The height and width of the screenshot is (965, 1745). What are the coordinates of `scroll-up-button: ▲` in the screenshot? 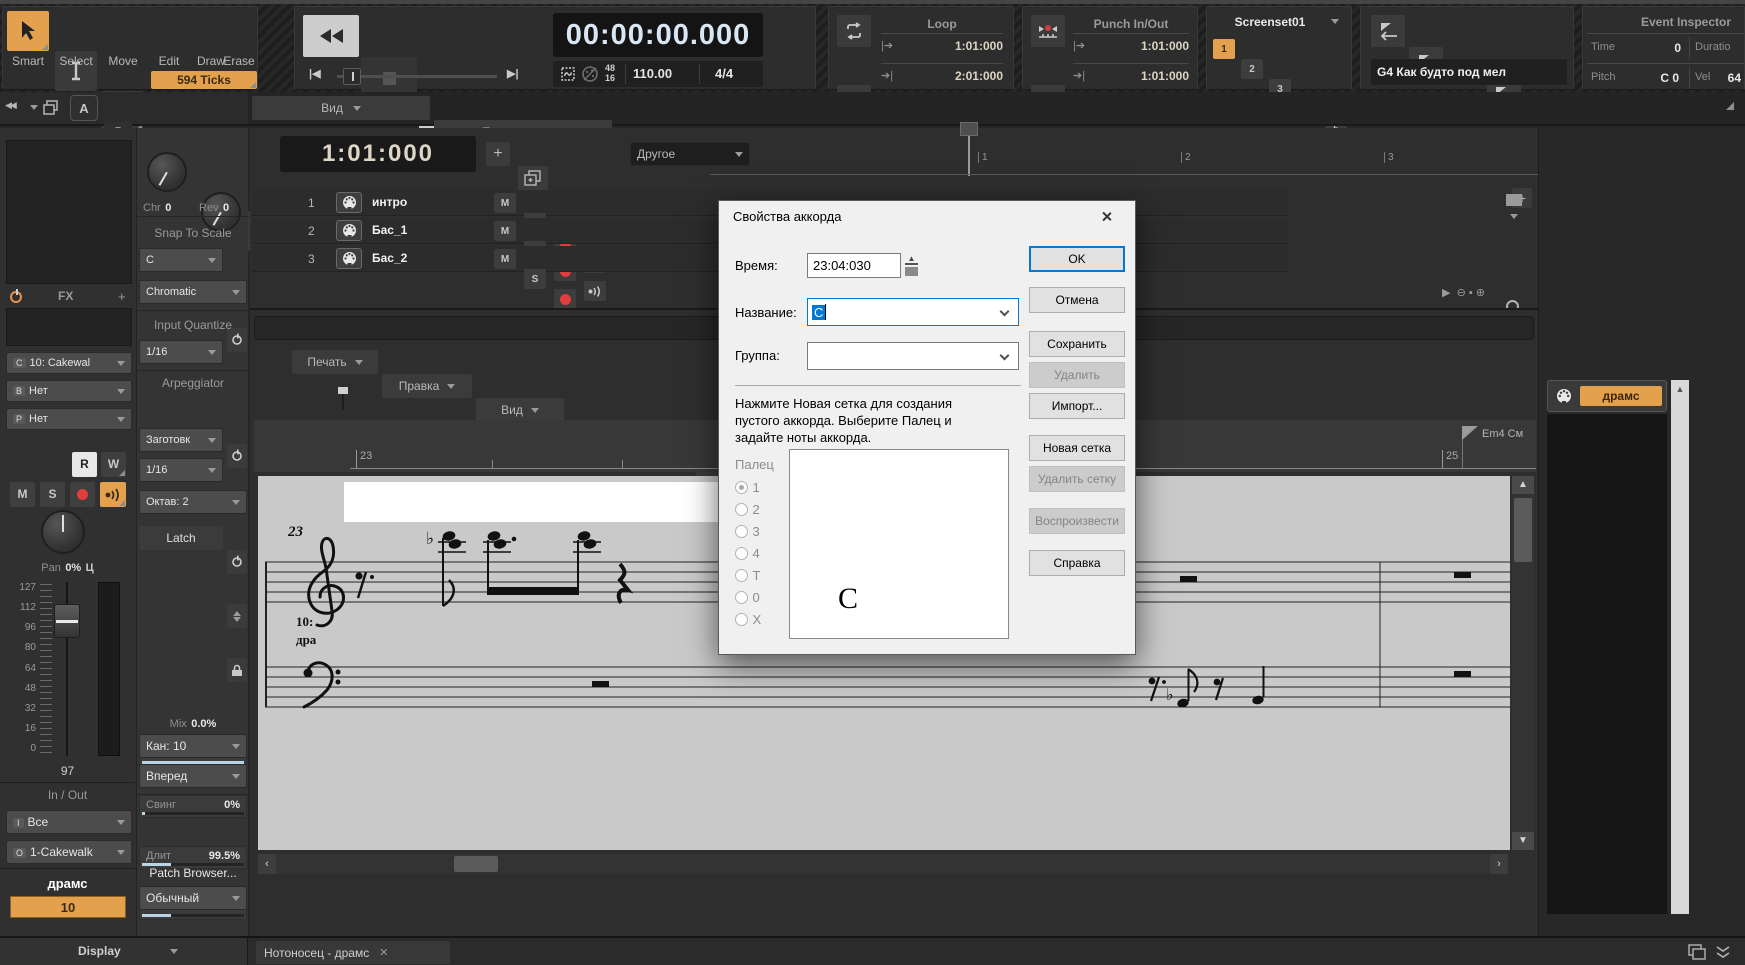 It's located at (1523, 485).